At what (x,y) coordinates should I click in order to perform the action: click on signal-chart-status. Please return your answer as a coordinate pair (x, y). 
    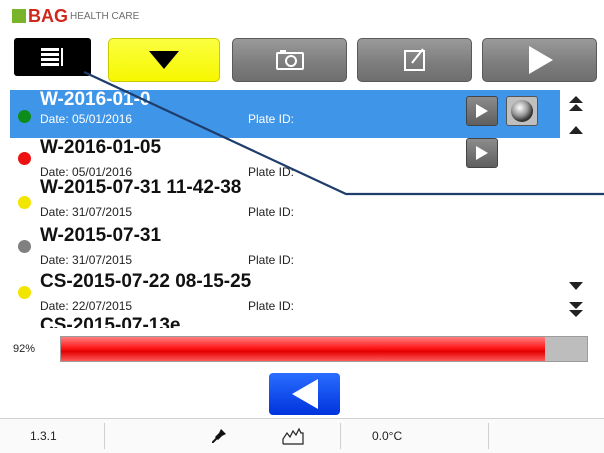
    Looking at the image, I should click on (293, 436).